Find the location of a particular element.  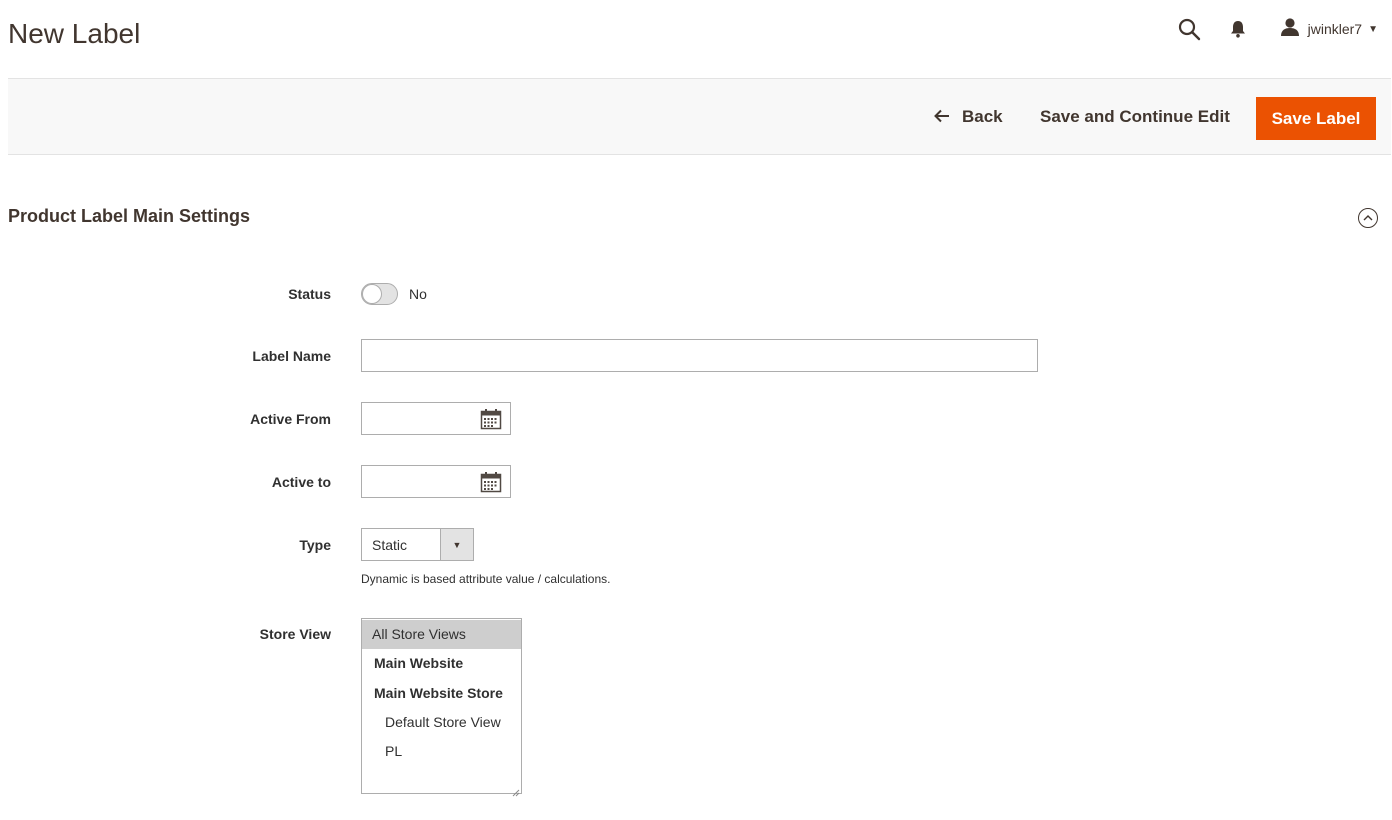

search-icon is located at coordinates (1189, 29).